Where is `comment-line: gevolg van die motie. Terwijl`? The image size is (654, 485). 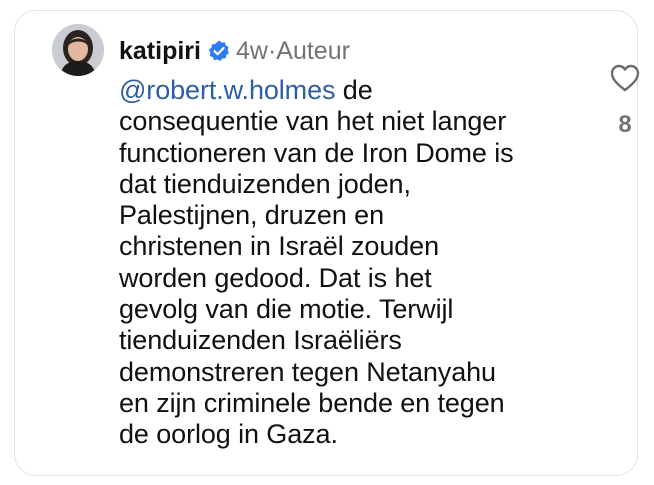
comment-line: gevolg van die motie. Terwijl is located at coordinates (286, 309).